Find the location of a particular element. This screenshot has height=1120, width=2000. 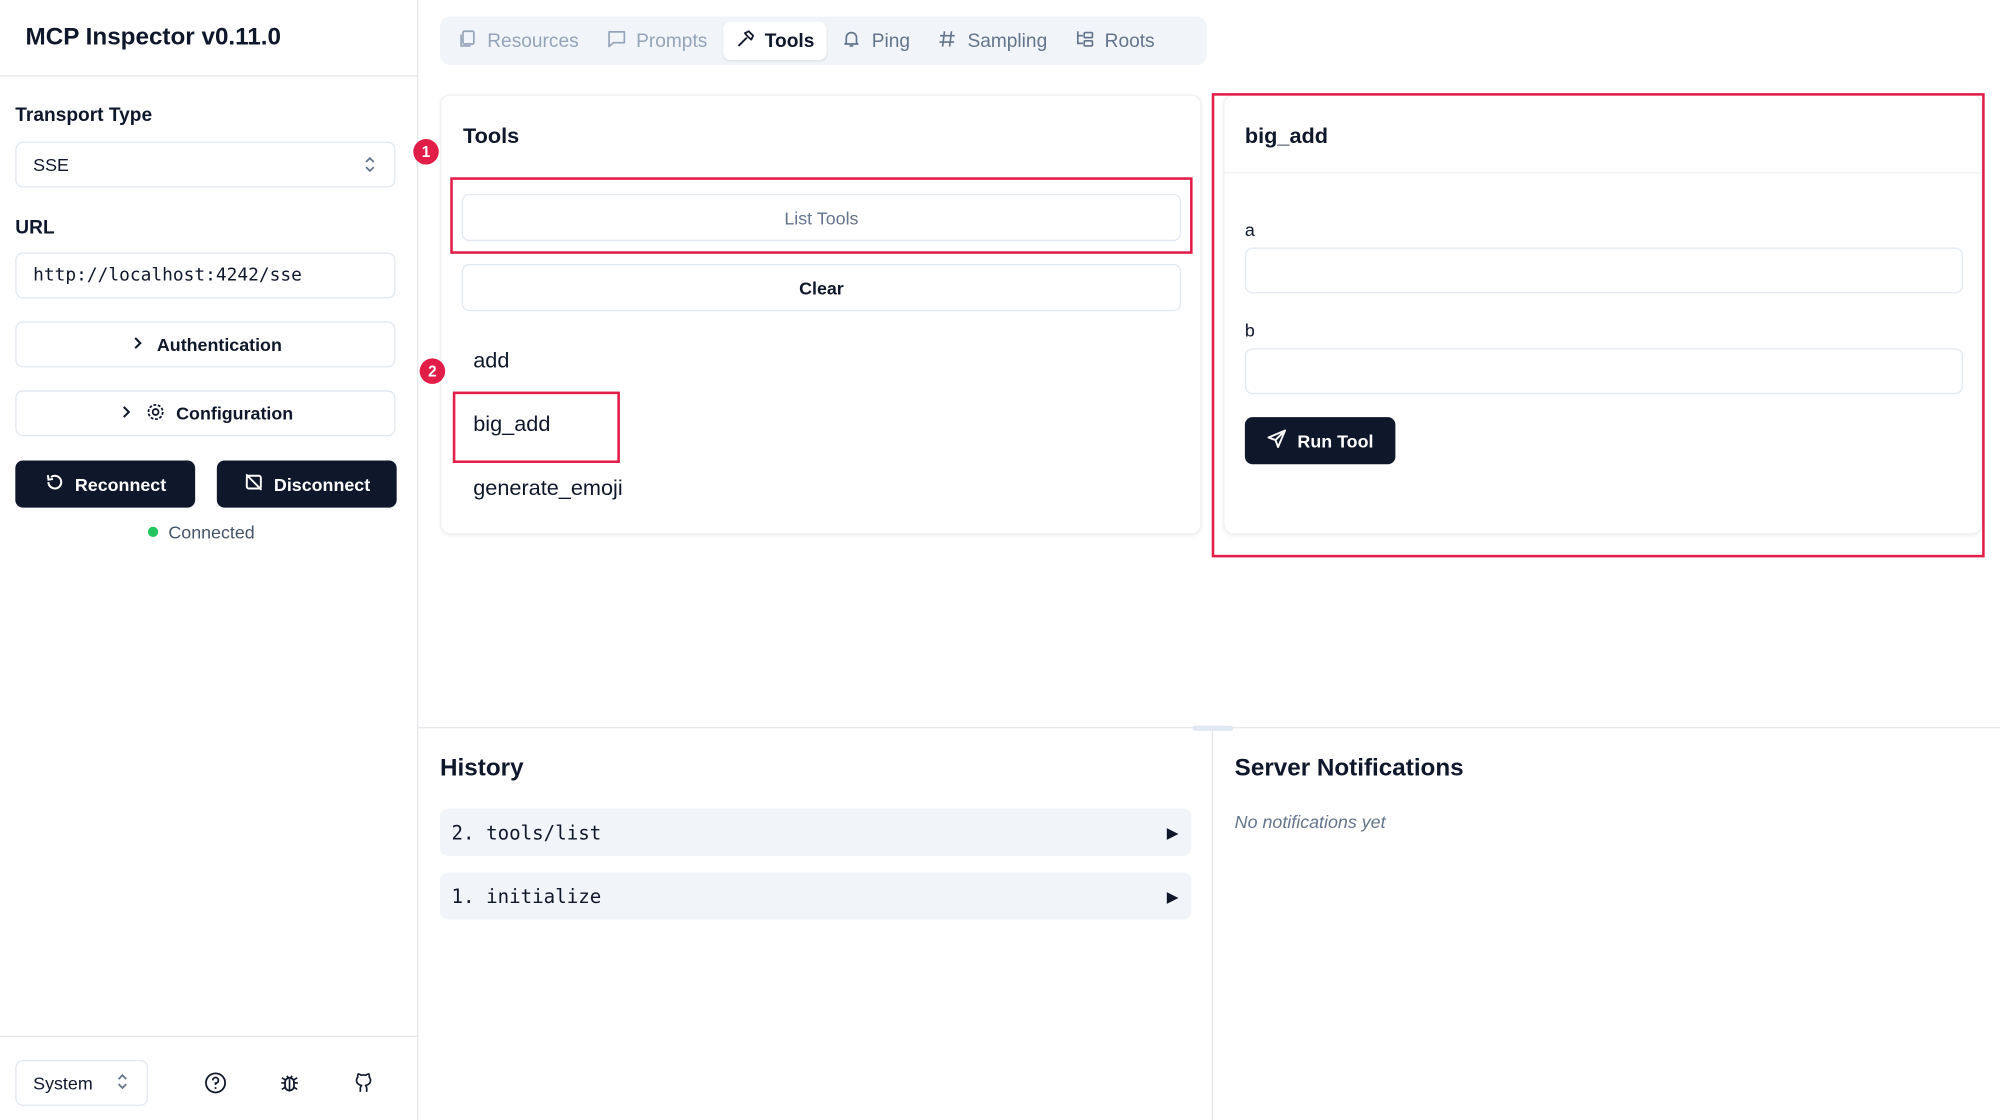

history-item-text: 2. tools/list is located at coordinates (526, 832).